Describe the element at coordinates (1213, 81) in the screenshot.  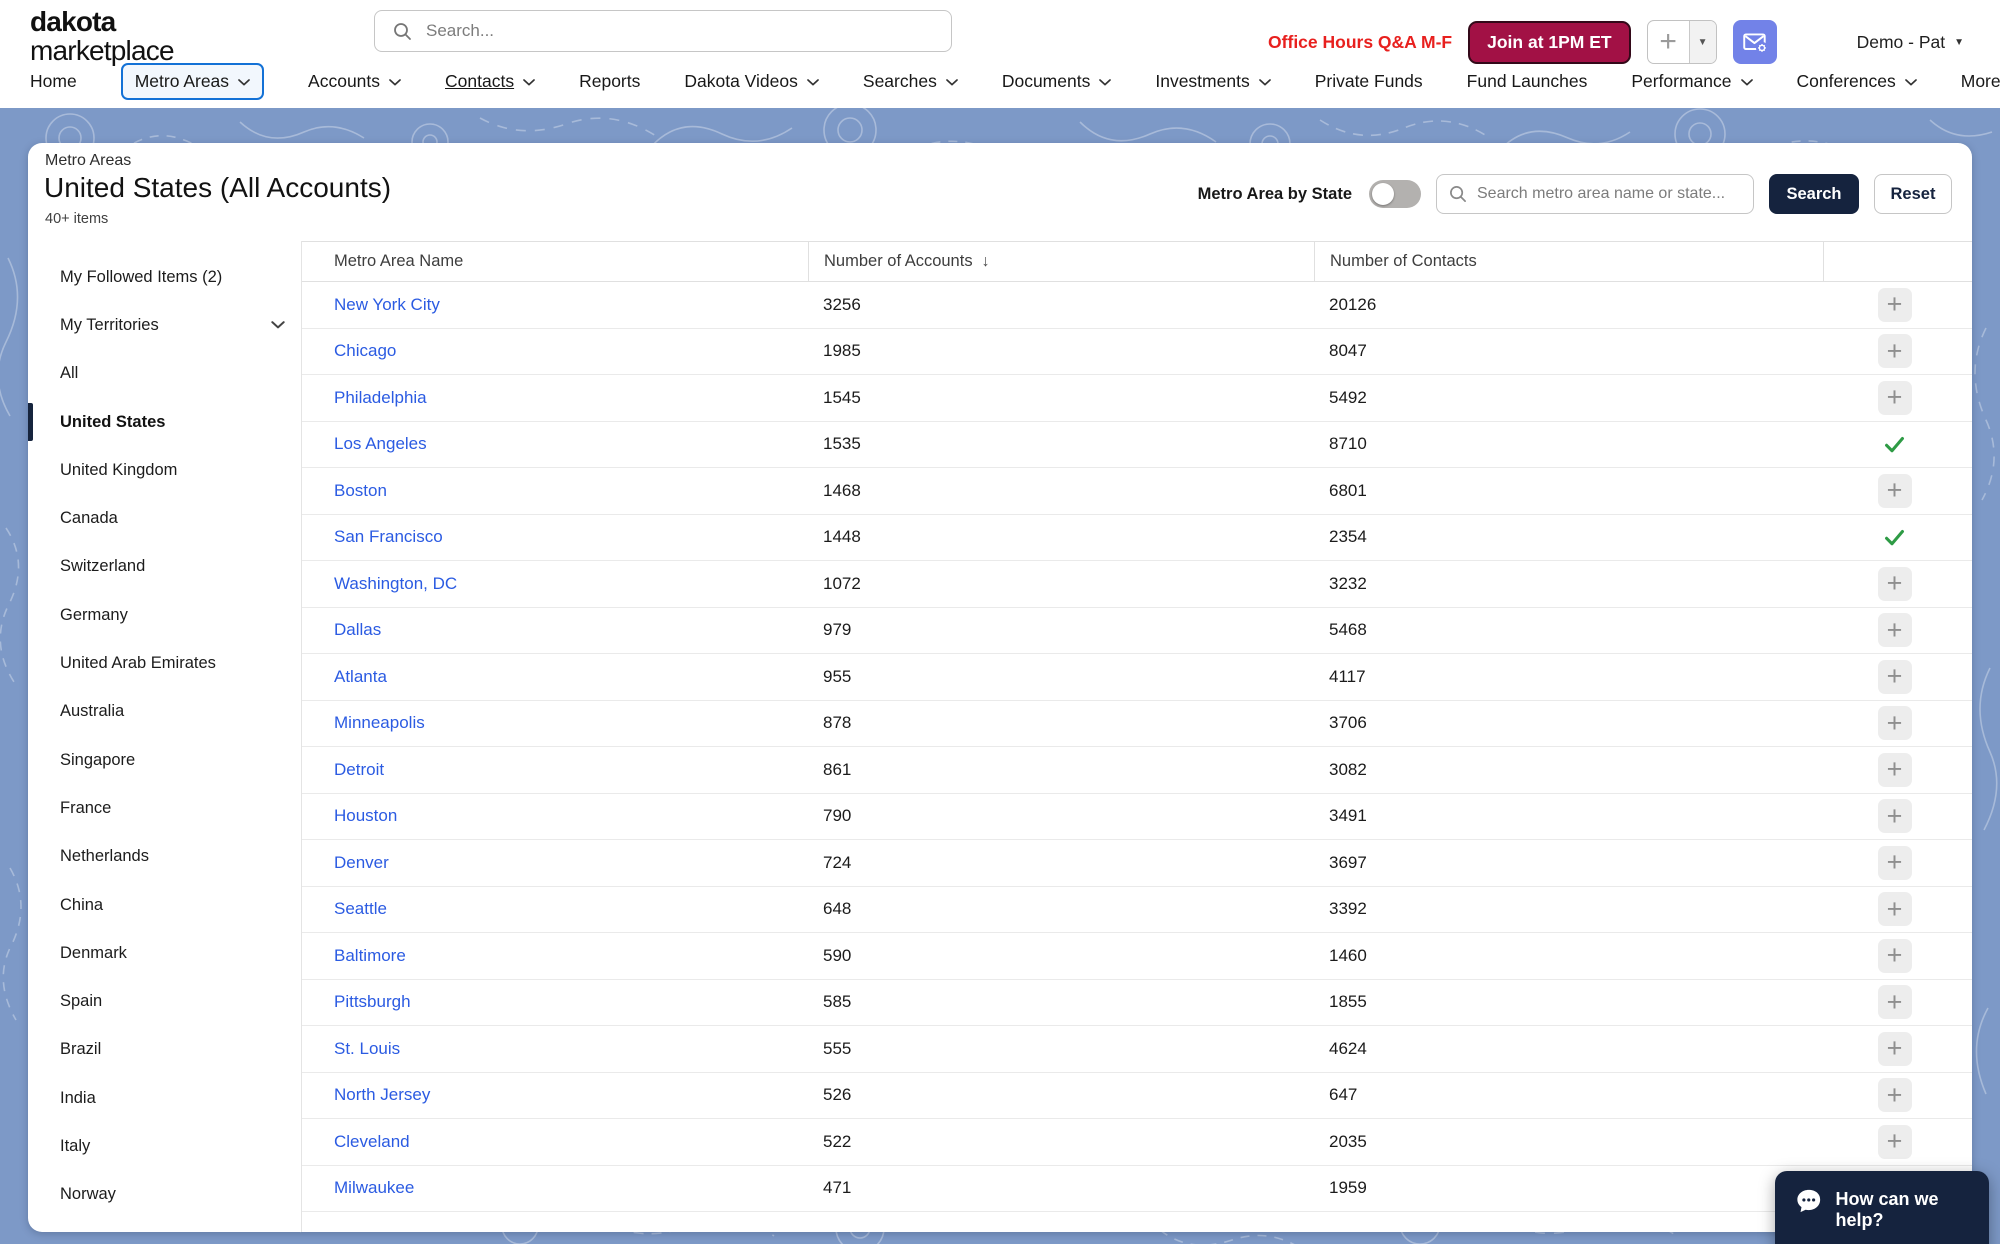
I see `nav-item-investments: Investments` at that location.